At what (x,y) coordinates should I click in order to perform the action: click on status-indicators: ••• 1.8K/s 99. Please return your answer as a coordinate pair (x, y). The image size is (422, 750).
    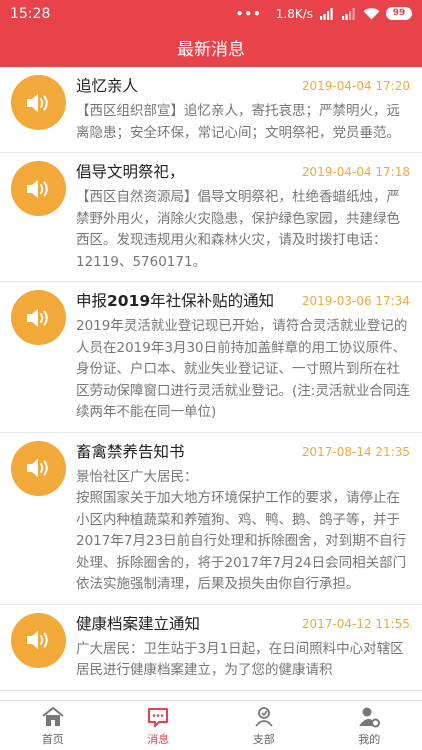
    Looking at the image, I should click on (324, 14).